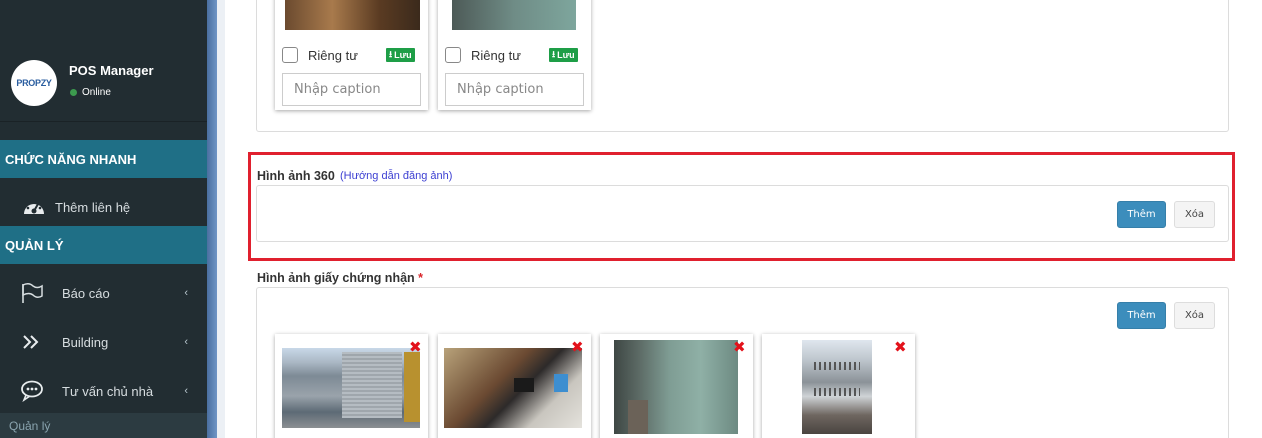 This screenshot has width=1262, height=438. Describe the element at coordinates (103, 159) in the screenshot. I see `quick-functions-header: CHỨC NĂNG NHANH` at that location.